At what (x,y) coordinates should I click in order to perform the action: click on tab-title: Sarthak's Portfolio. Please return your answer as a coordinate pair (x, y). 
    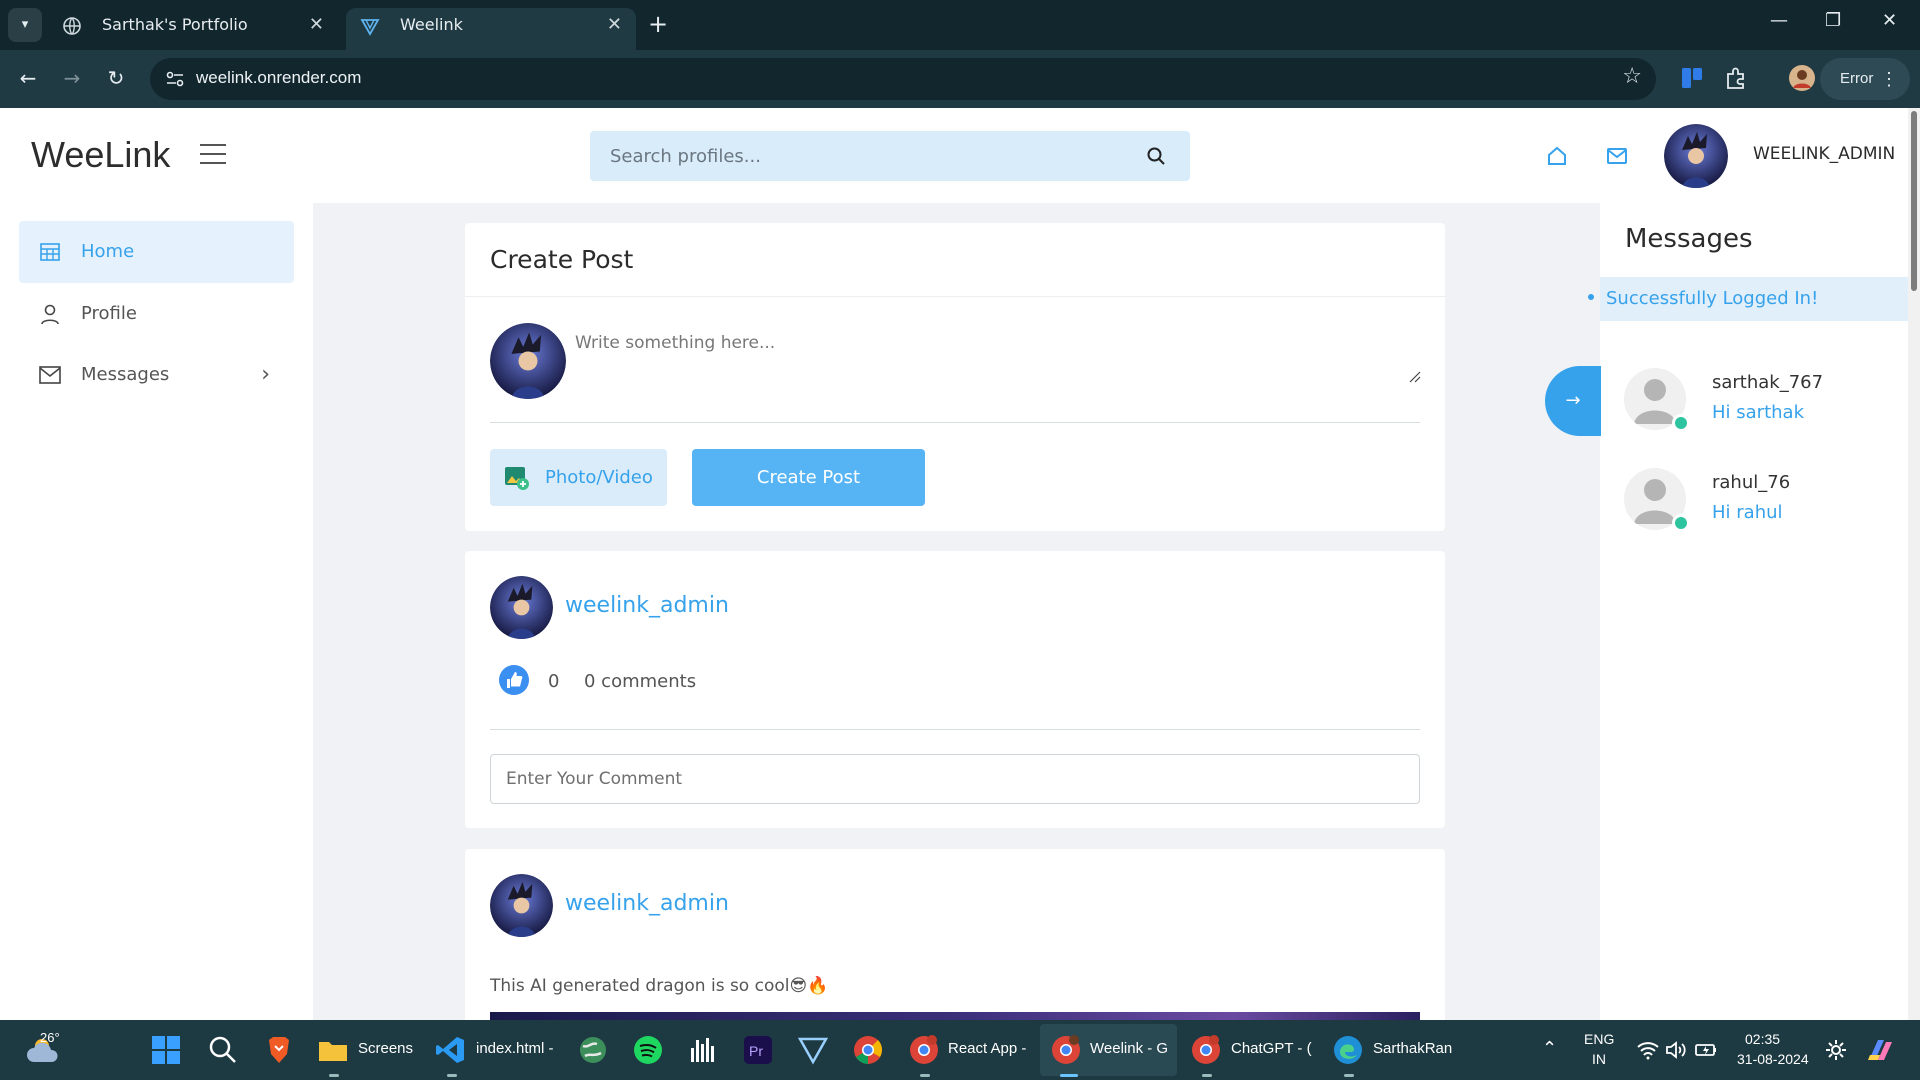
    Looking at the image, I should click on (175, 24).